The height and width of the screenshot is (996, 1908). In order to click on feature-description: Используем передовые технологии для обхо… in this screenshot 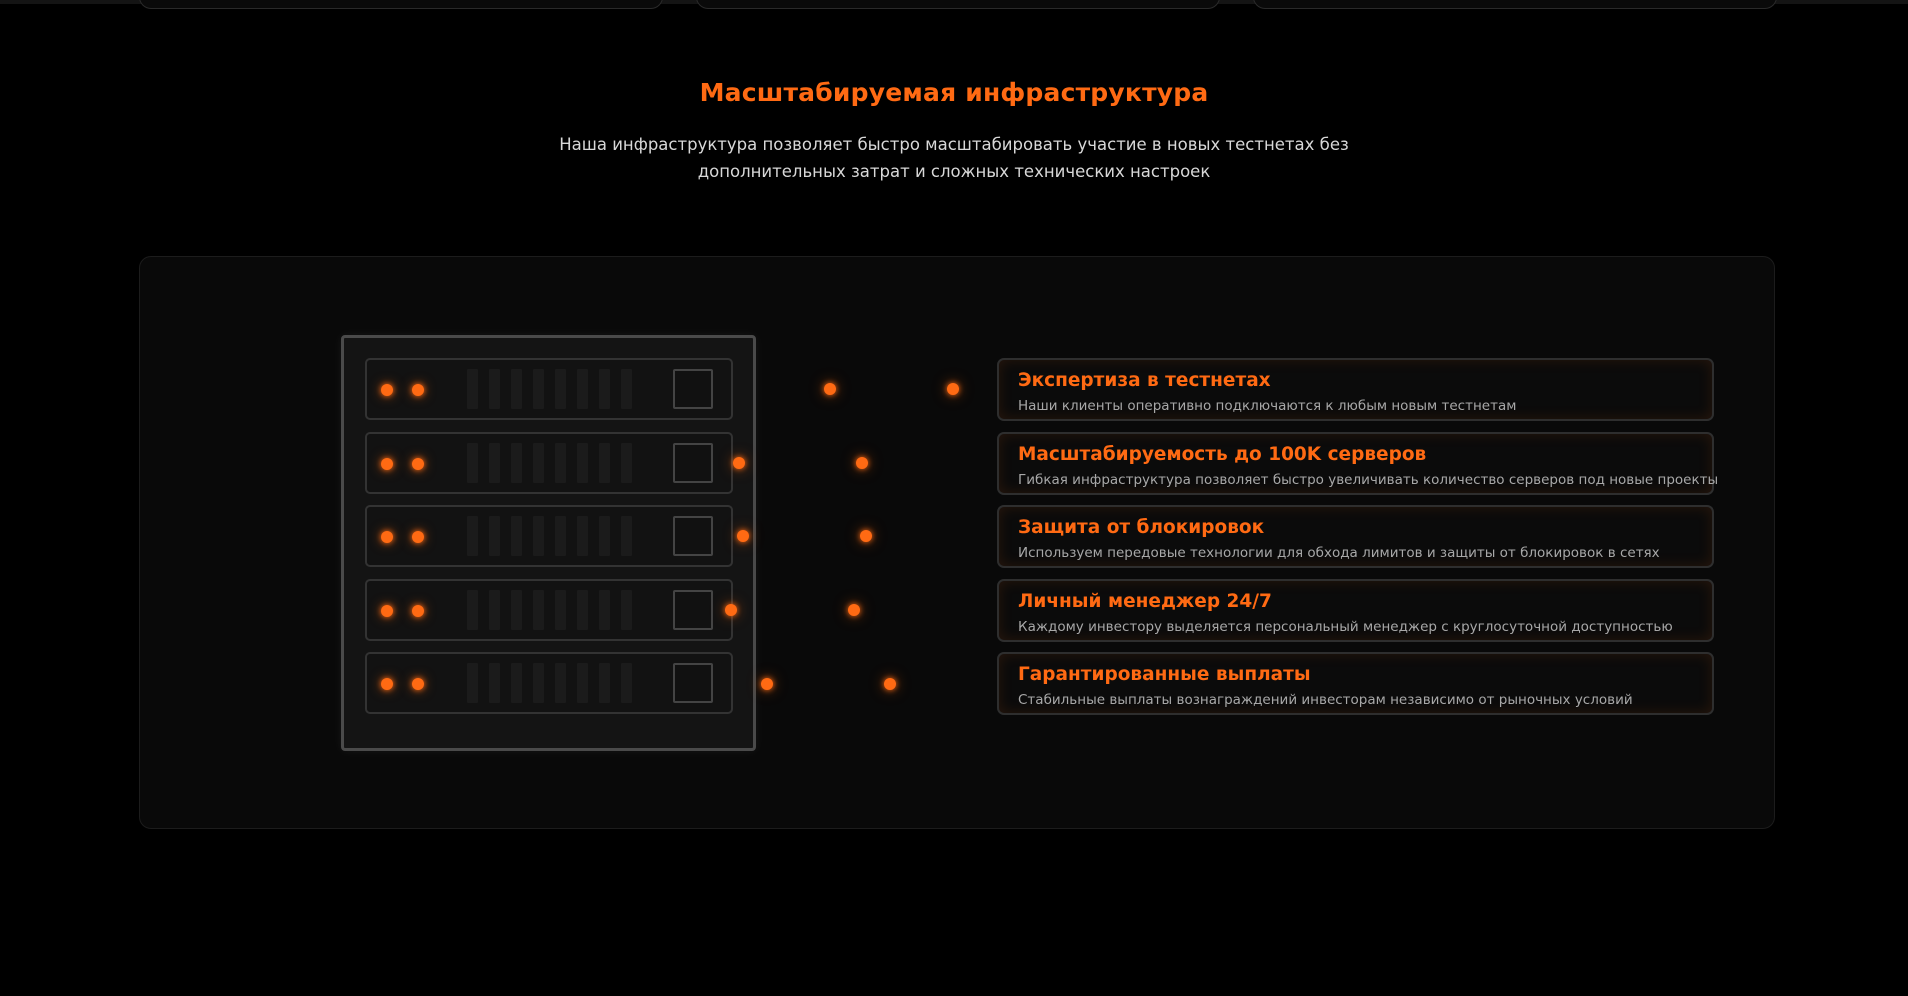, I will do `click(1339, 553)`.